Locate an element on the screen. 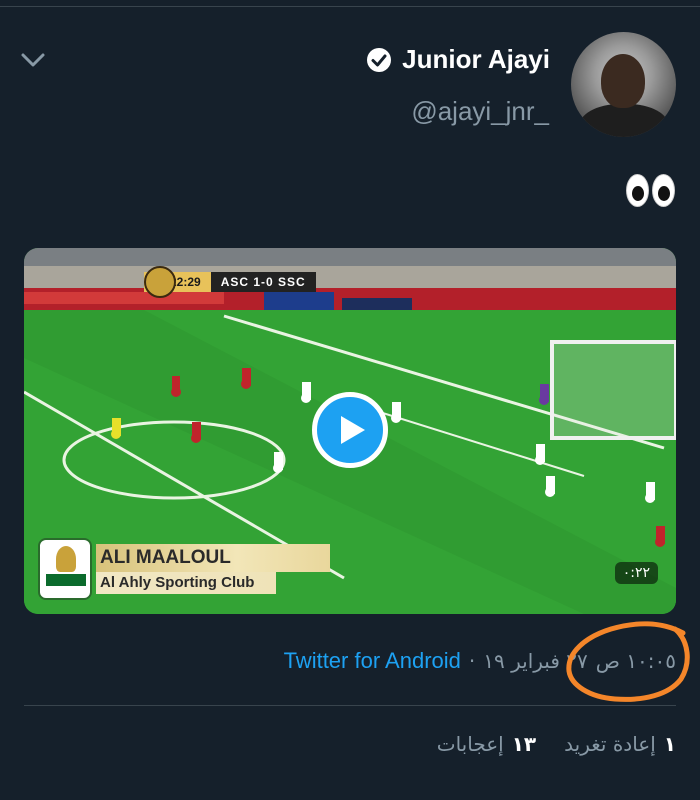 This screenshot has height=800, width=700. play-button is located at coordinates (350, 430).